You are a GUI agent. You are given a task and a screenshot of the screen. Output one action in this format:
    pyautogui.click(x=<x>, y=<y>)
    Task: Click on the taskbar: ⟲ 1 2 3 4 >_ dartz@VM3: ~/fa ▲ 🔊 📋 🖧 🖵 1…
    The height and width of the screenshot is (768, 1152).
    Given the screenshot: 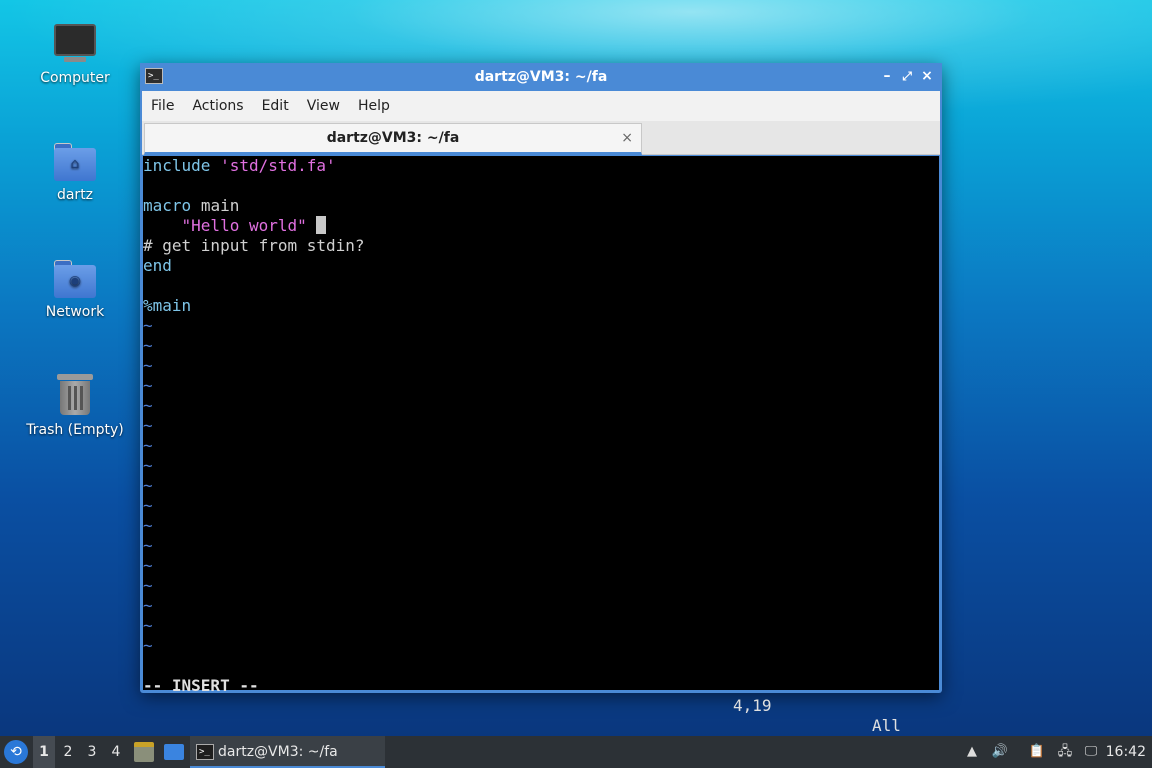 What is the action you would take?
    pyautogui.click(x=576, y=752)
    